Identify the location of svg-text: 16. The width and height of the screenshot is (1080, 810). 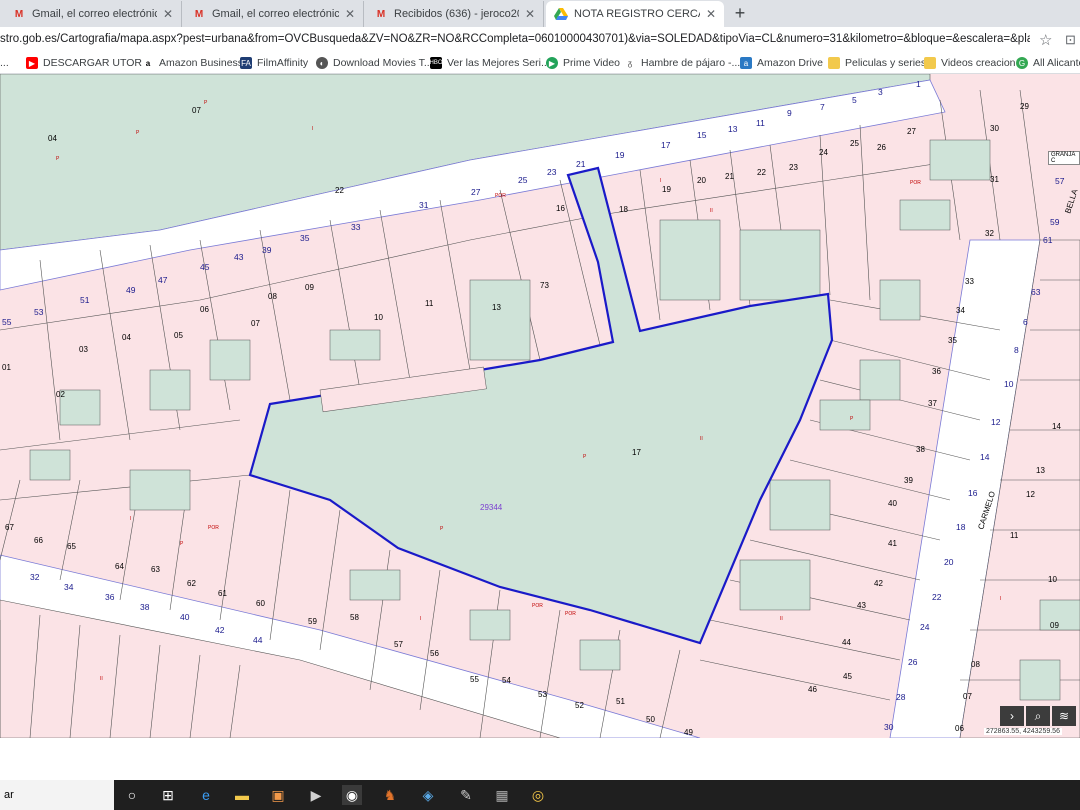
(973, 493).